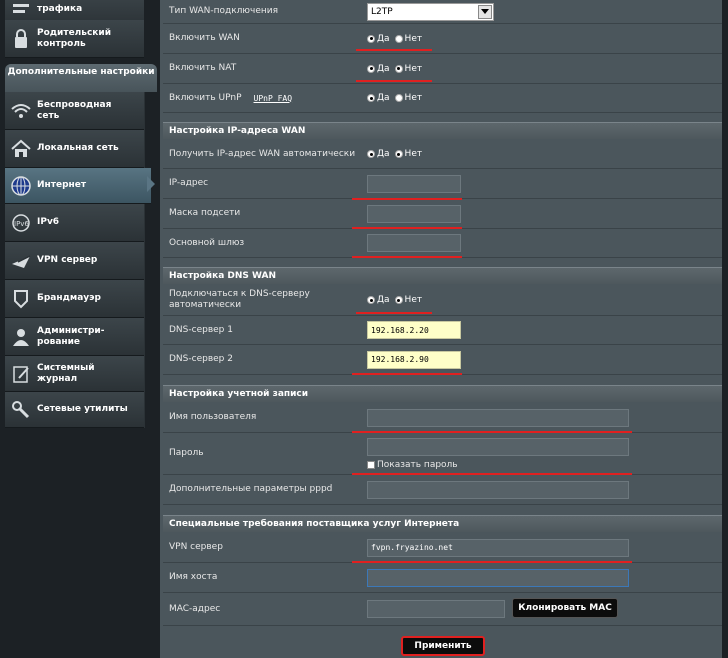 Image resolution: width=728 pixels, height=658 pixels. I want to click on sidebar-item-internet: Интернет, so click(78, 186).